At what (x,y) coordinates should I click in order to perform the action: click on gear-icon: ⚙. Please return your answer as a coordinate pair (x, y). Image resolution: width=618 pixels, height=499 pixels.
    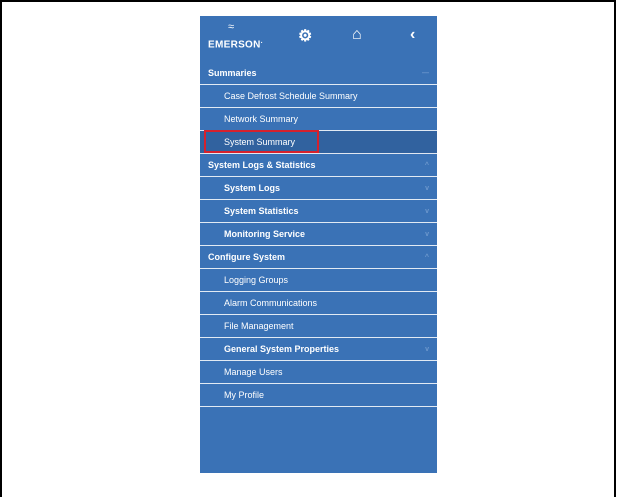
    Looking at the image, I should click on (305, 36).